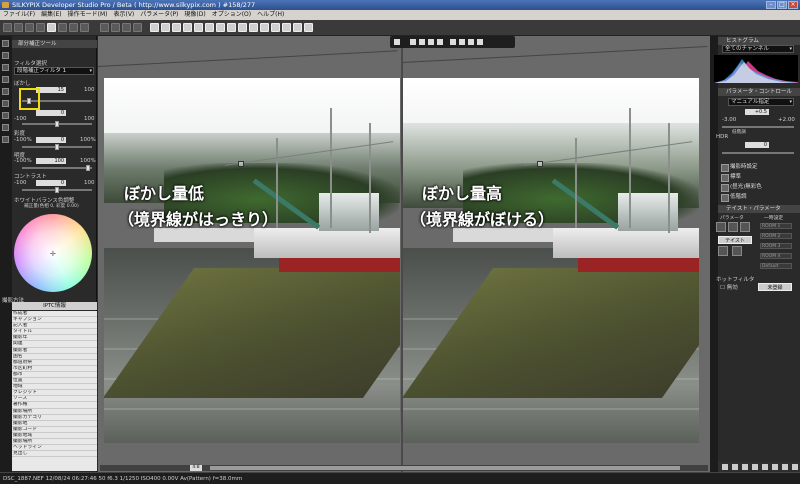  Describe the element at coordinates (793, 5) in the screenshot. I see `close-button: ×` at that location.